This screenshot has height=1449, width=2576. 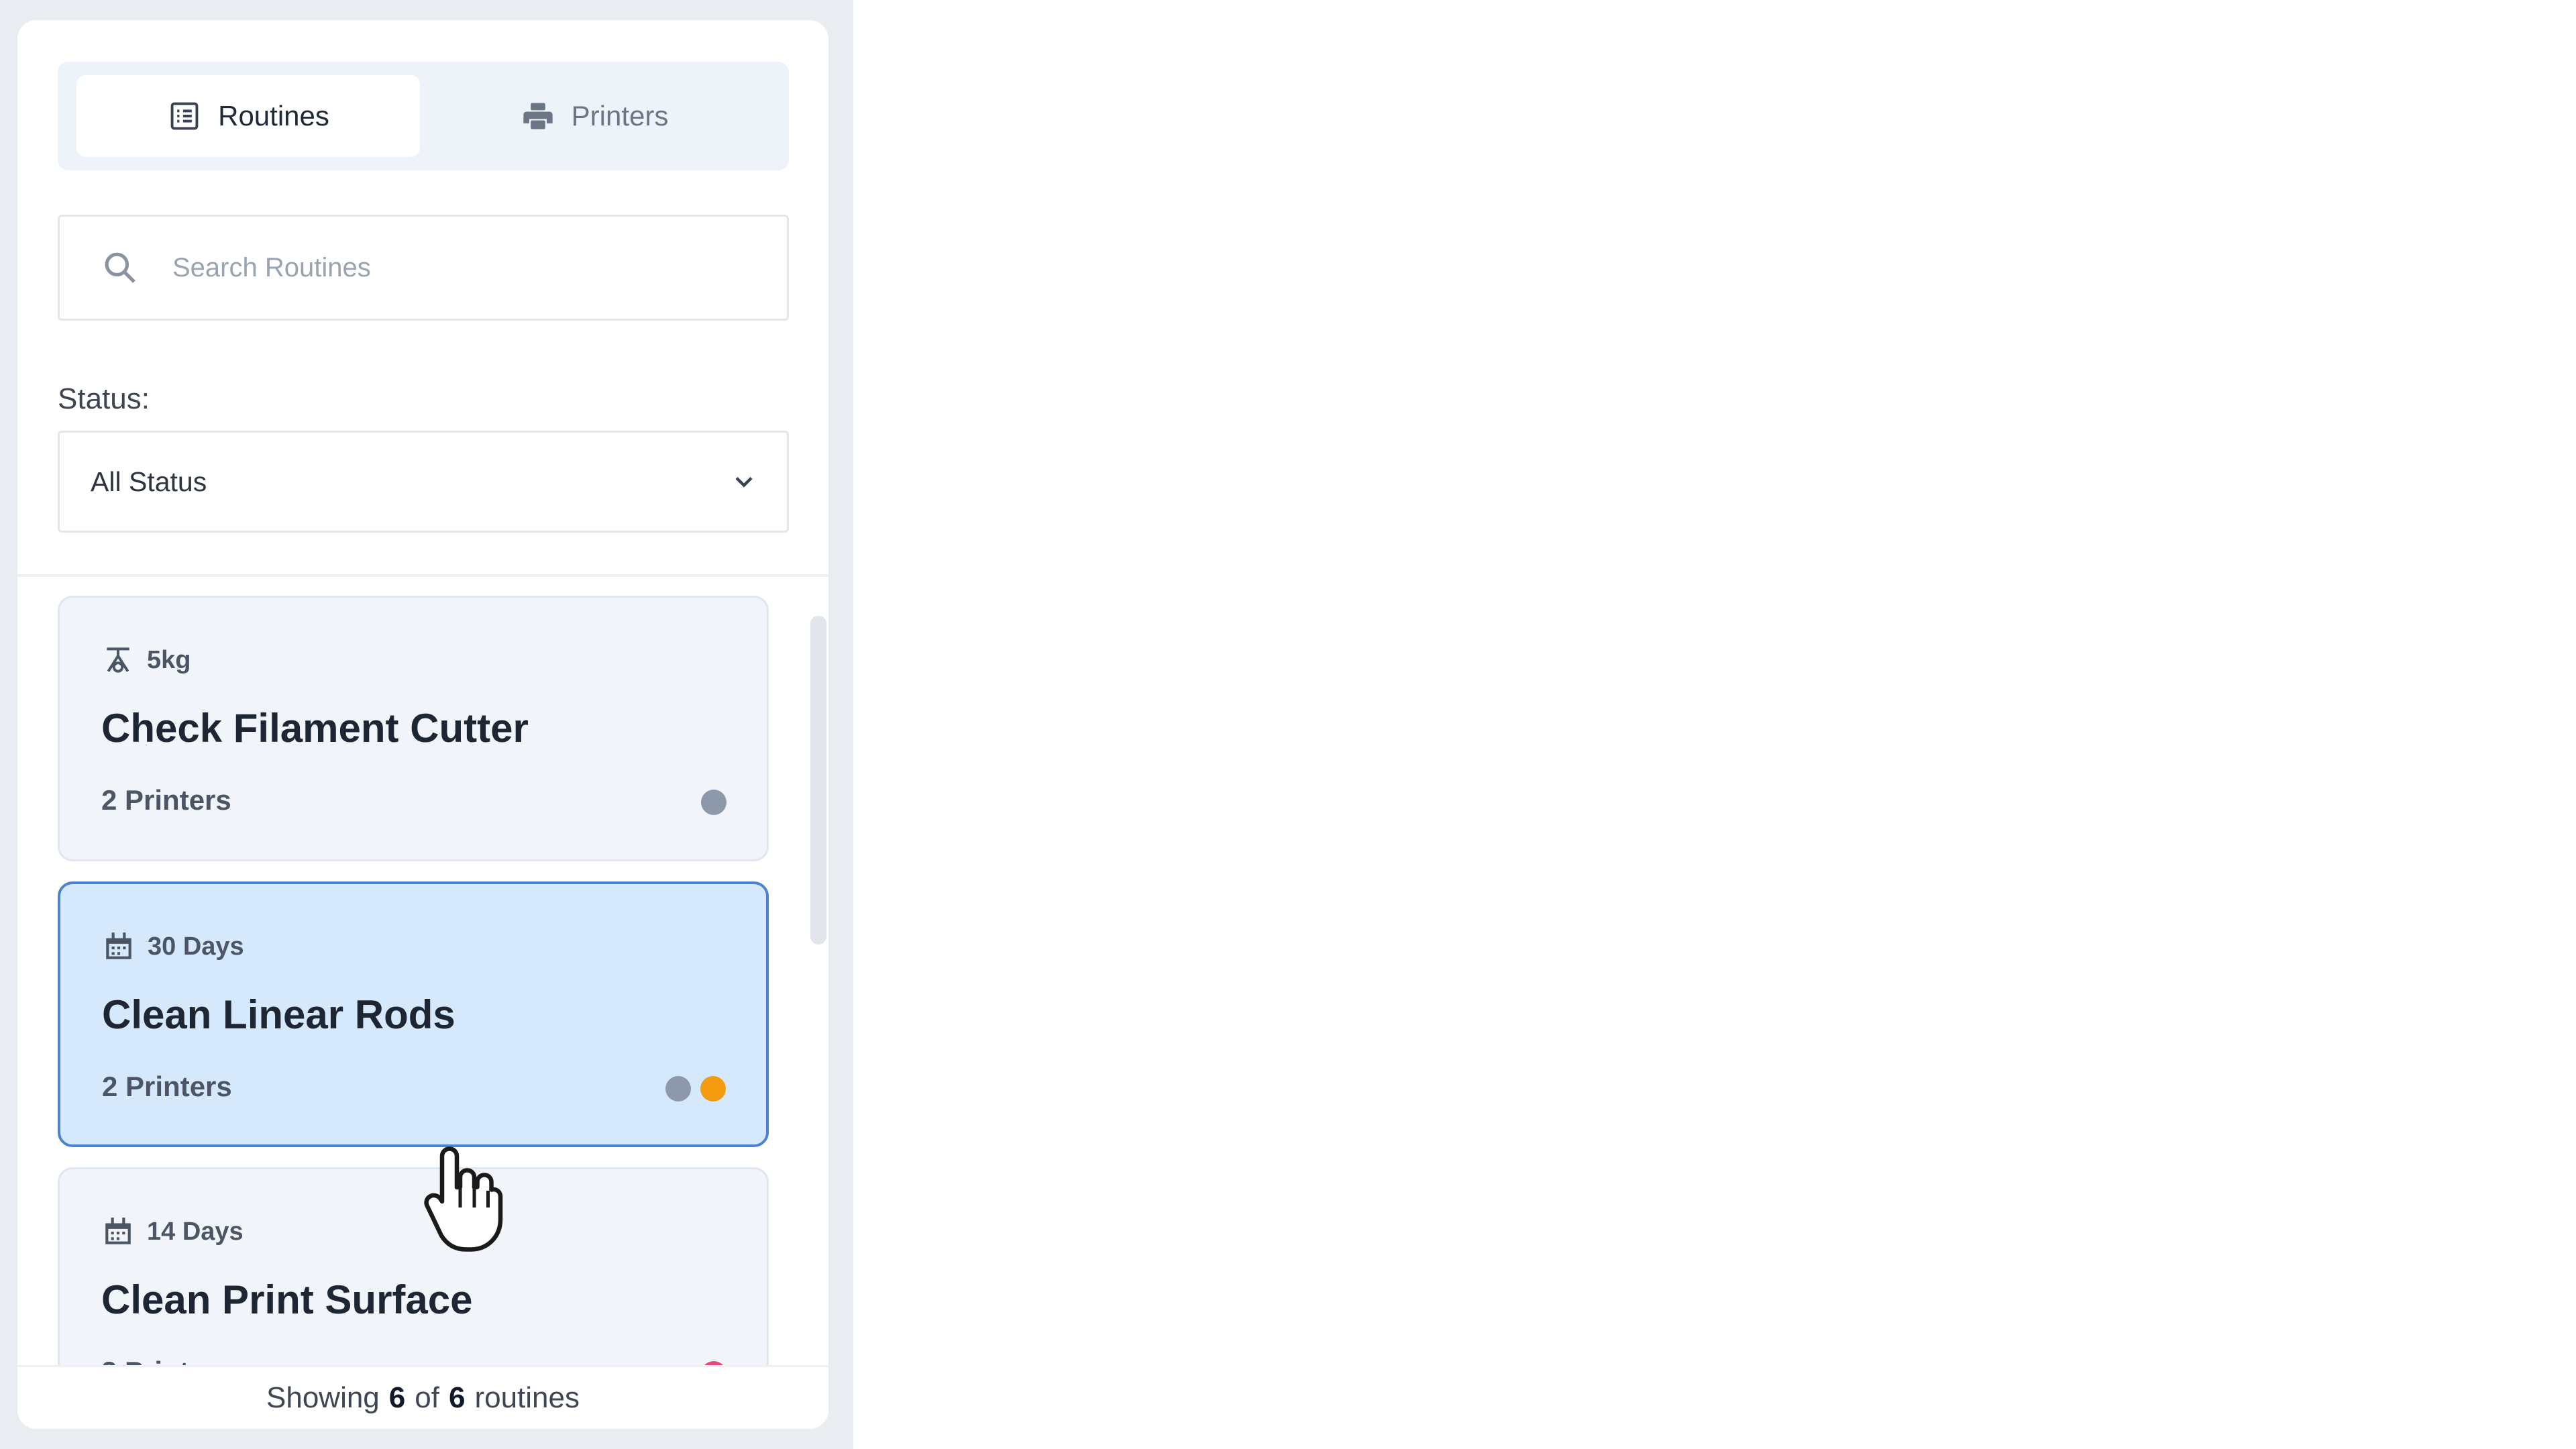 I want to click on routine-card-selected: 30 Days Clean Linear Rods 2 Printers, so click(x=413, y=1014).